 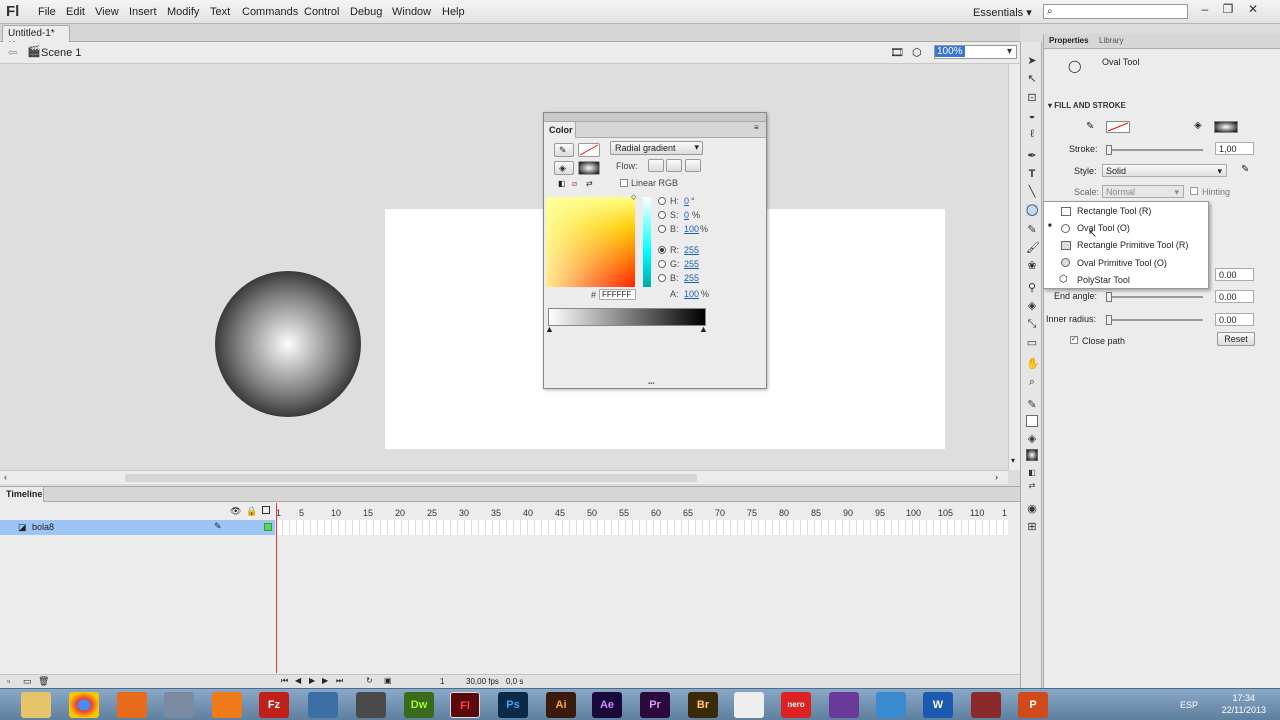 What do you see at coordinates (560, 130) in the screenshot?
I see `color-panel-tab: Color` at bounding box center [560, 130].